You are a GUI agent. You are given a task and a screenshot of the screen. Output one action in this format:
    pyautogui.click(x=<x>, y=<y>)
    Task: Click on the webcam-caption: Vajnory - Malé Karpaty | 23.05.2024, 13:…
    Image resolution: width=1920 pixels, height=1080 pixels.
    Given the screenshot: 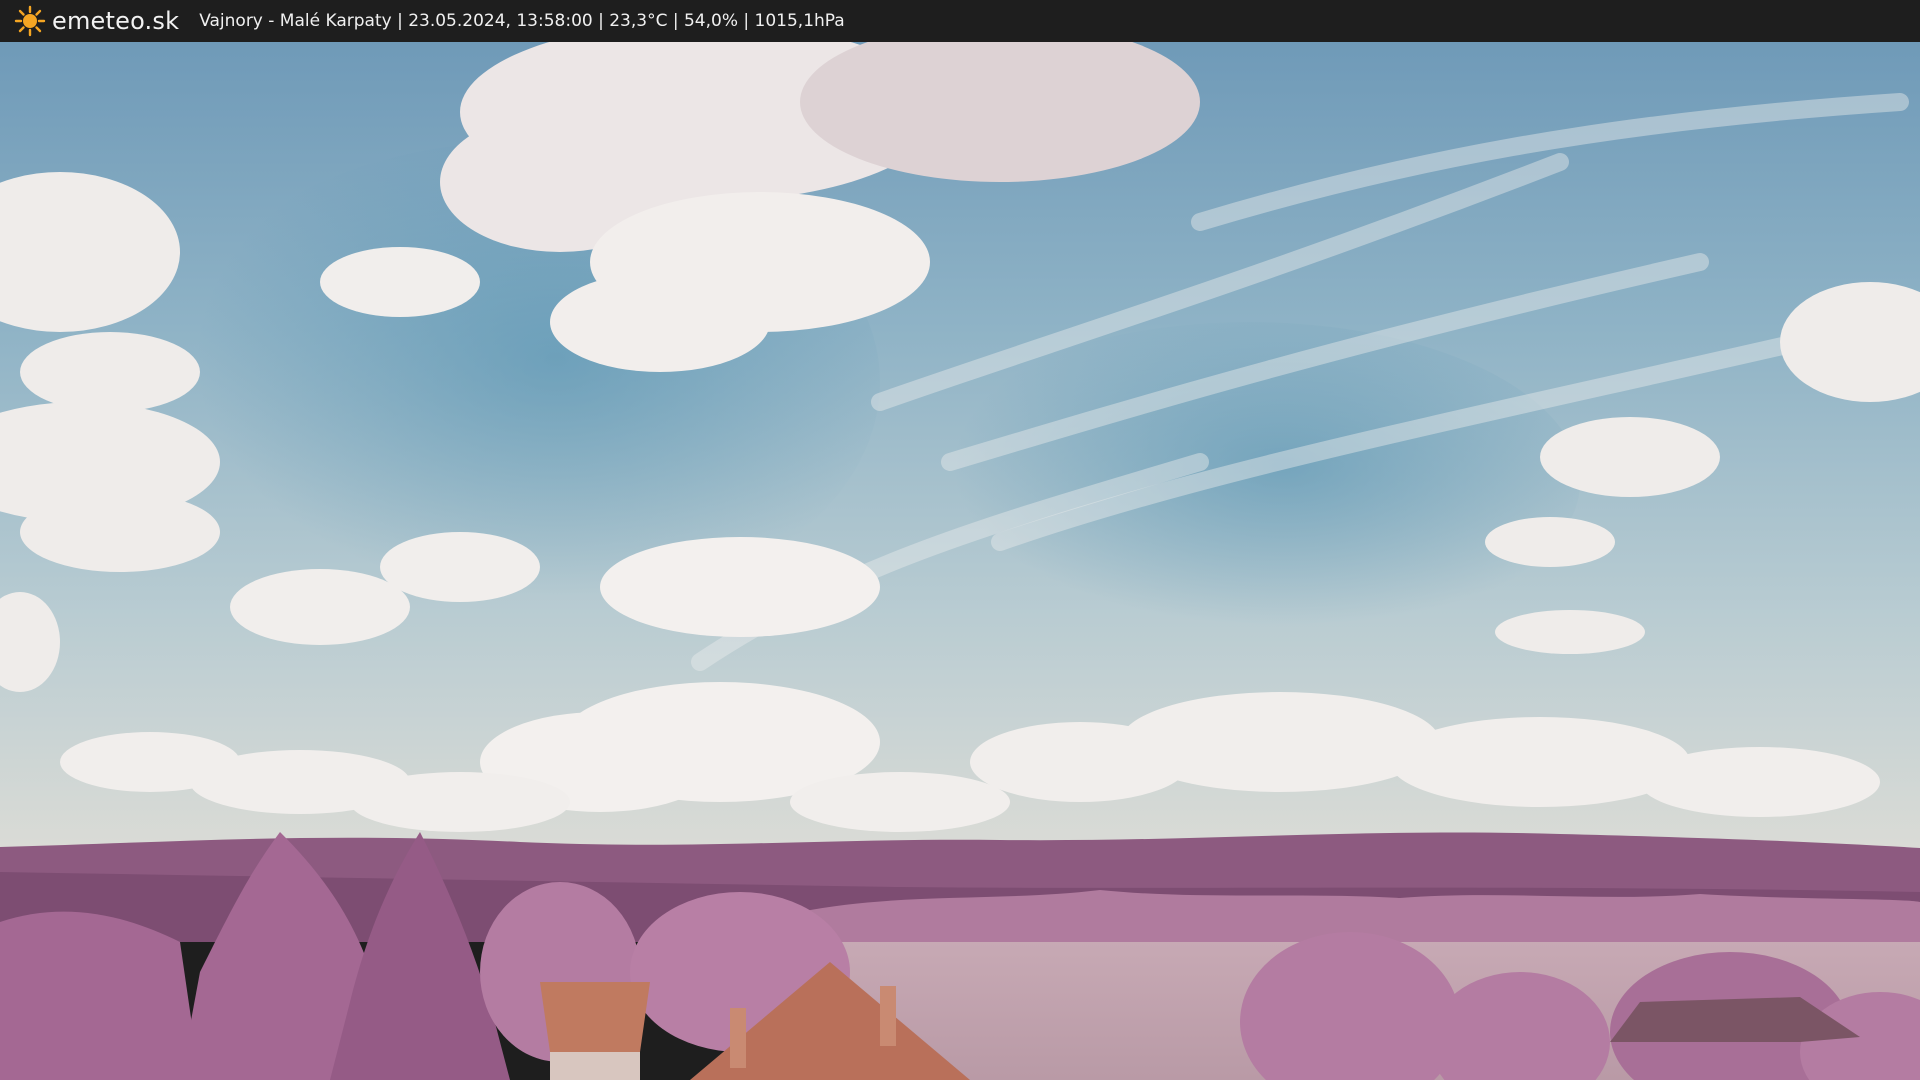 What is the action you would take?
    pyautogui.click(x=522, y=21)
    